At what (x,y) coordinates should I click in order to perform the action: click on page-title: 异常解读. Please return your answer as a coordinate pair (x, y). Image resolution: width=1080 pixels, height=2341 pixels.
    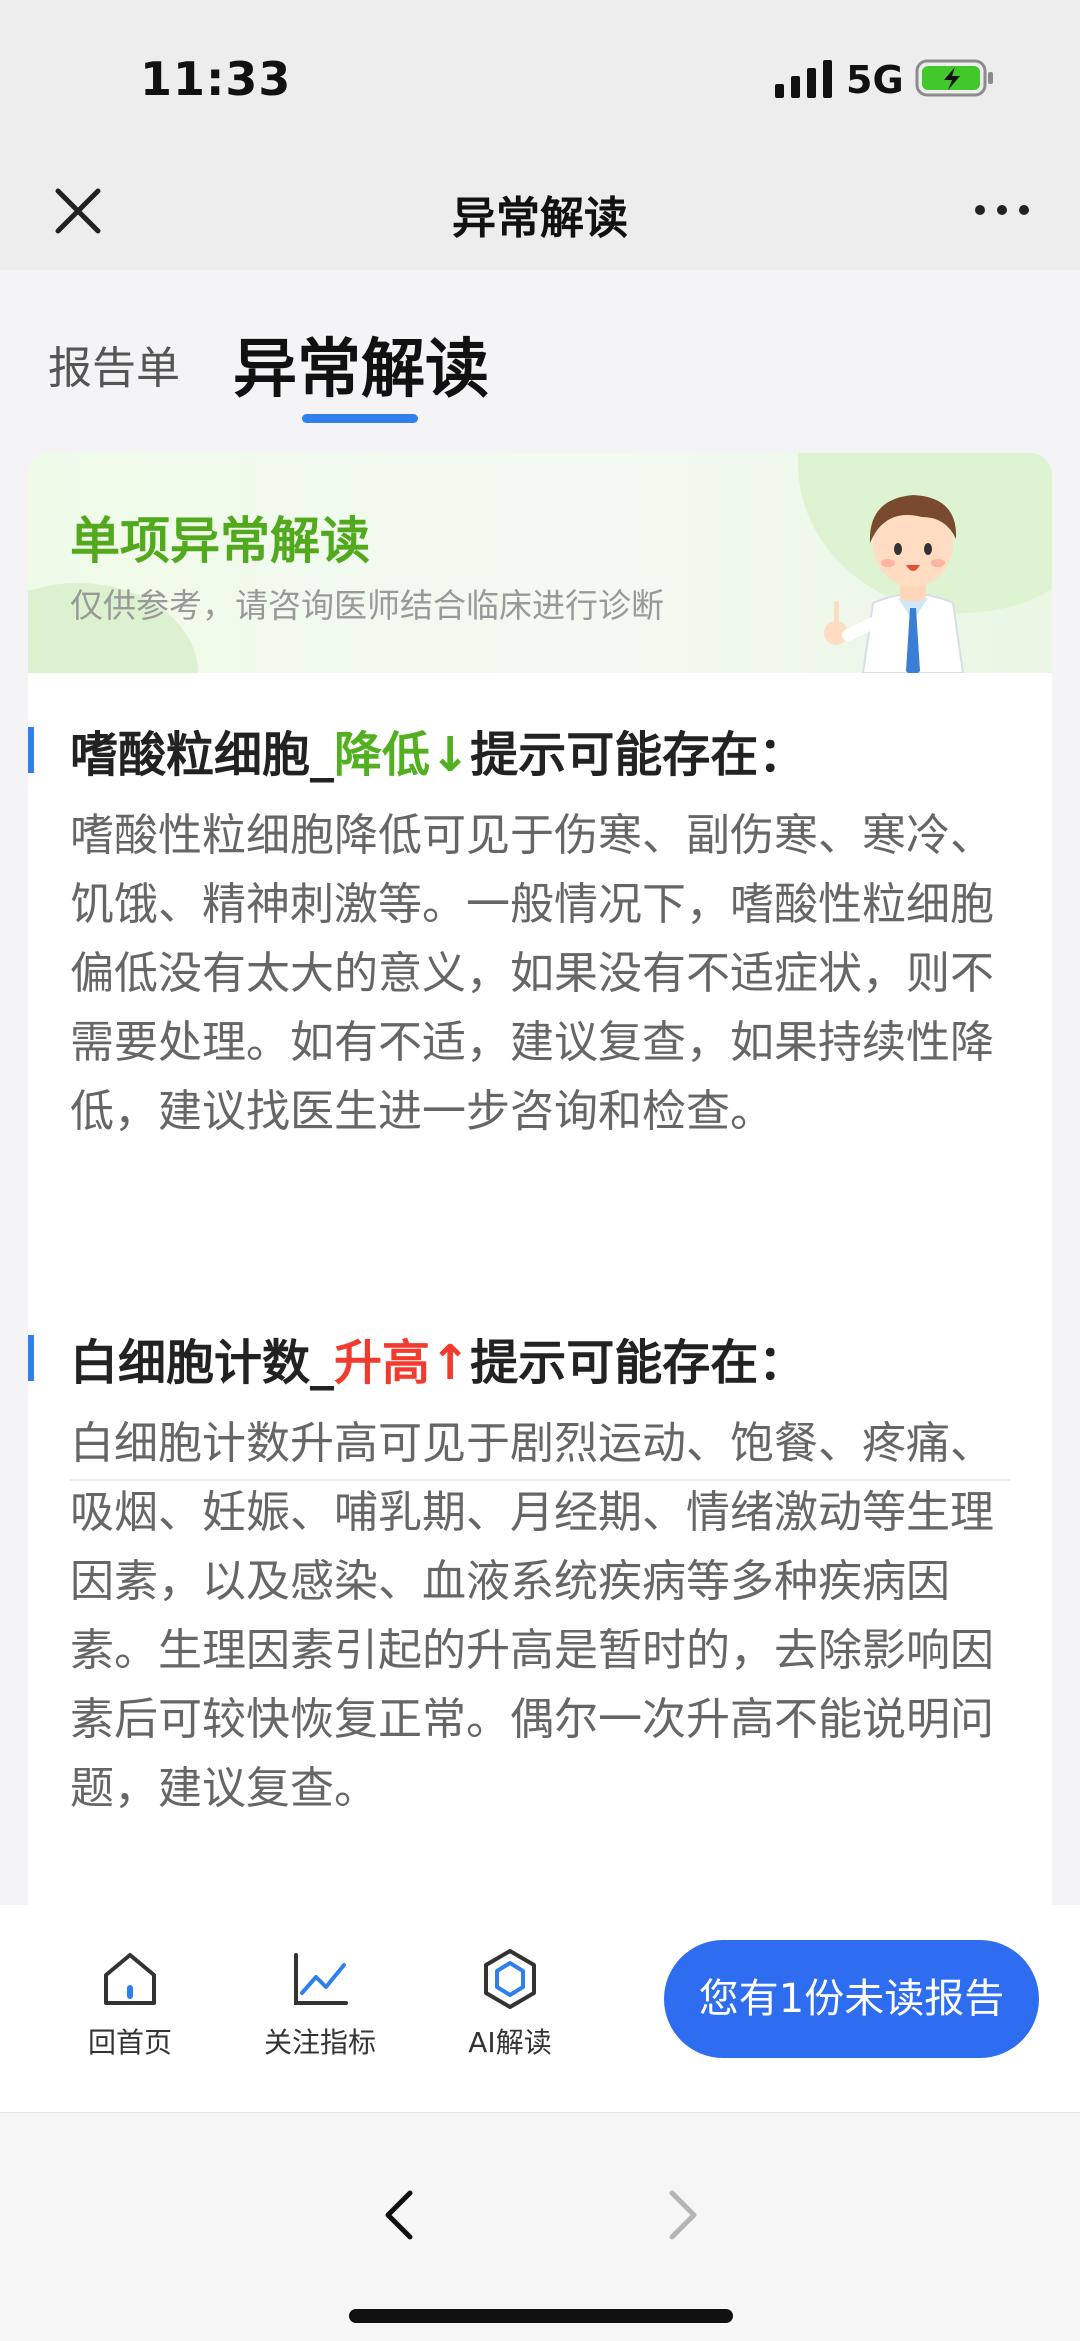
    Looking at the image, I should click on (540, 218).